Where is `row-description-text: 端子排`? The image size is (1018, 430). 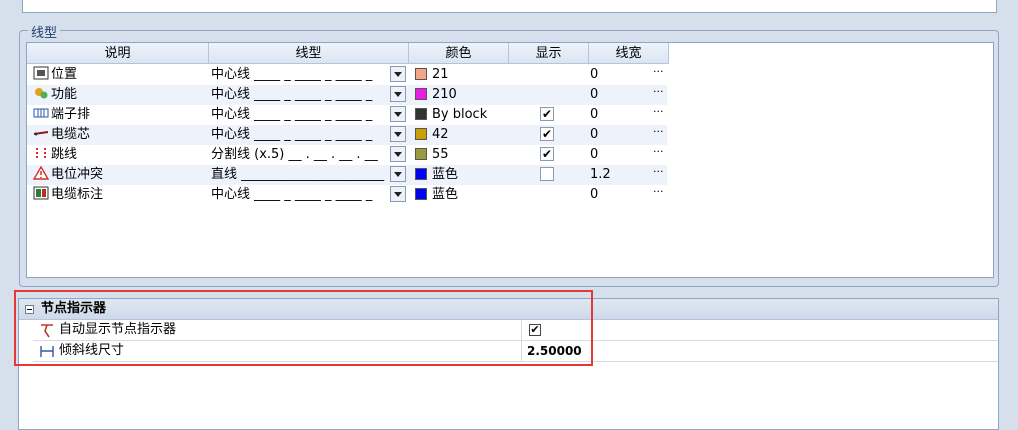
row-description-text: 端子排 is located at coordinates (71, 114).